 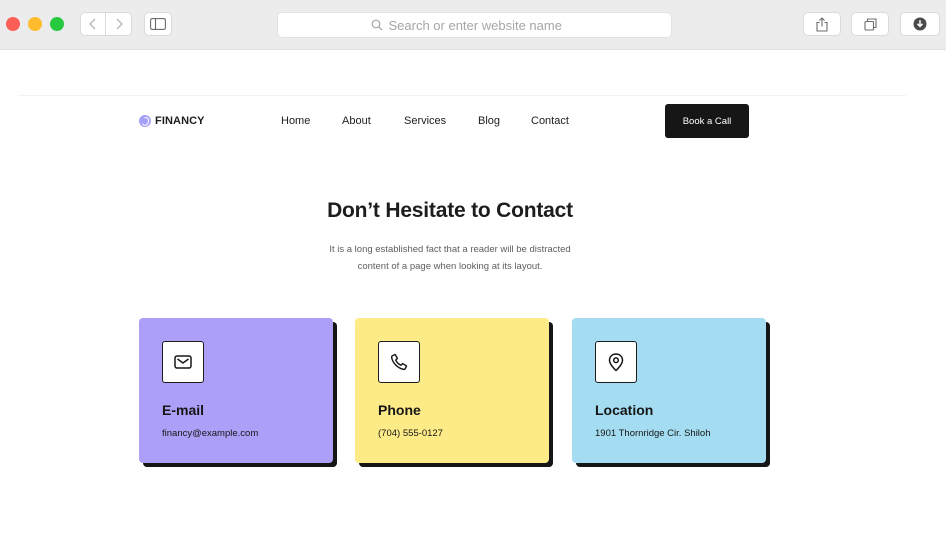 I want to click on phone-card: Phone (704) 555-0127, so click(x=452, y=390).